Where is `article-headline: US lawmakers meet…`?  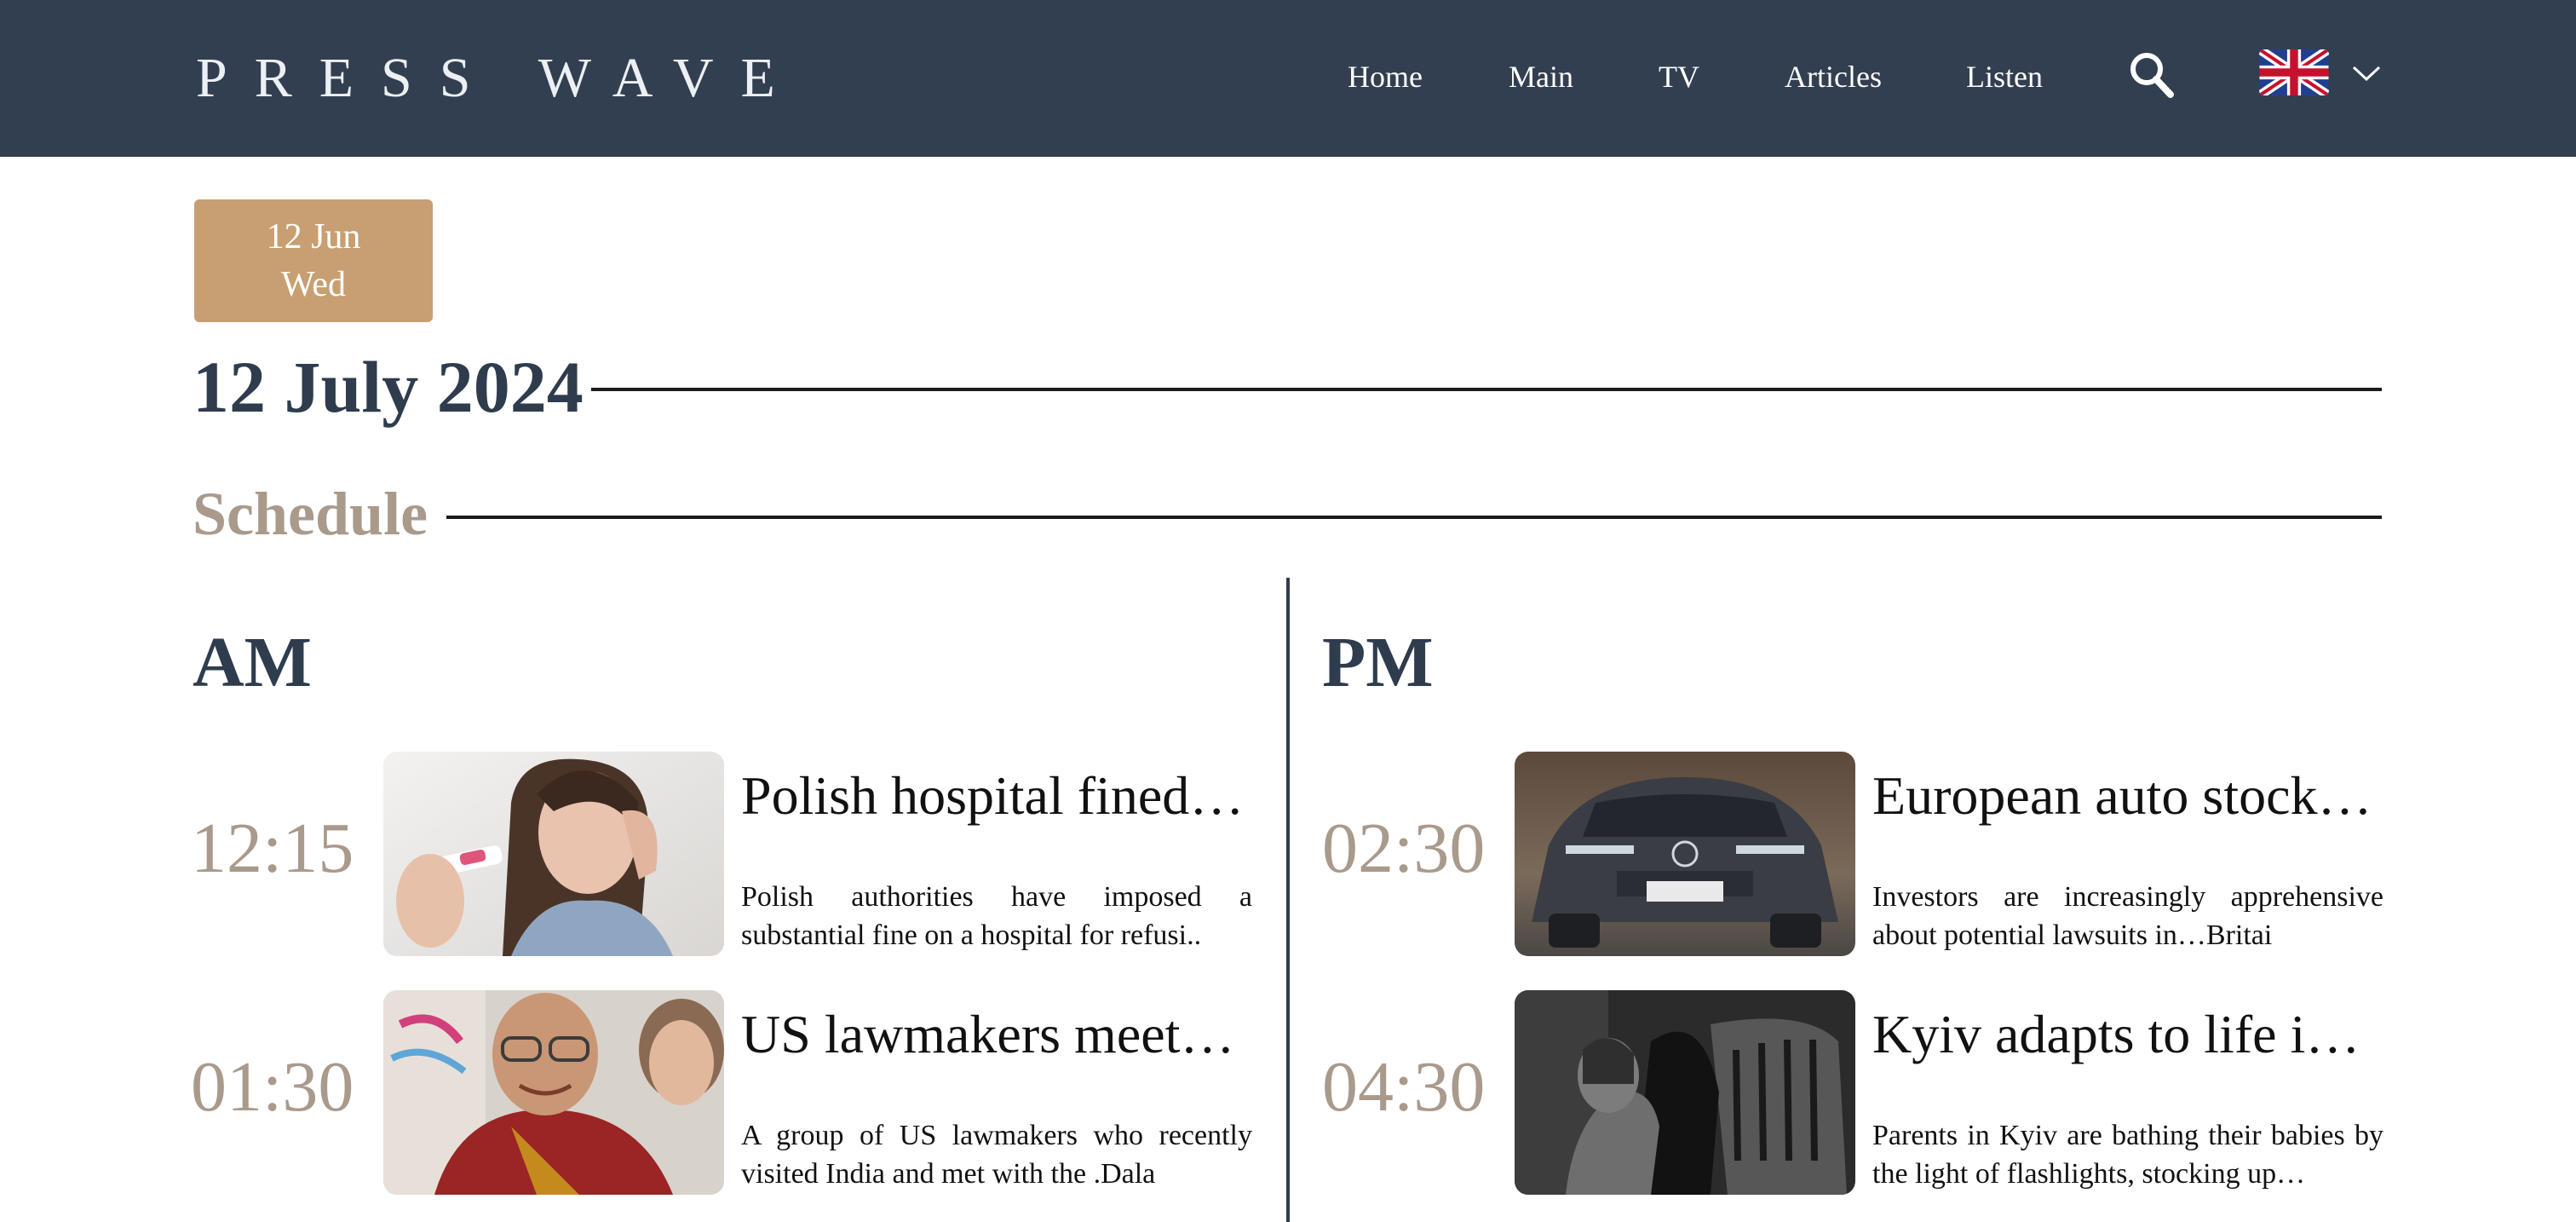 article-headline: US lawmakers meet… is located at coordinates (996, 1034).